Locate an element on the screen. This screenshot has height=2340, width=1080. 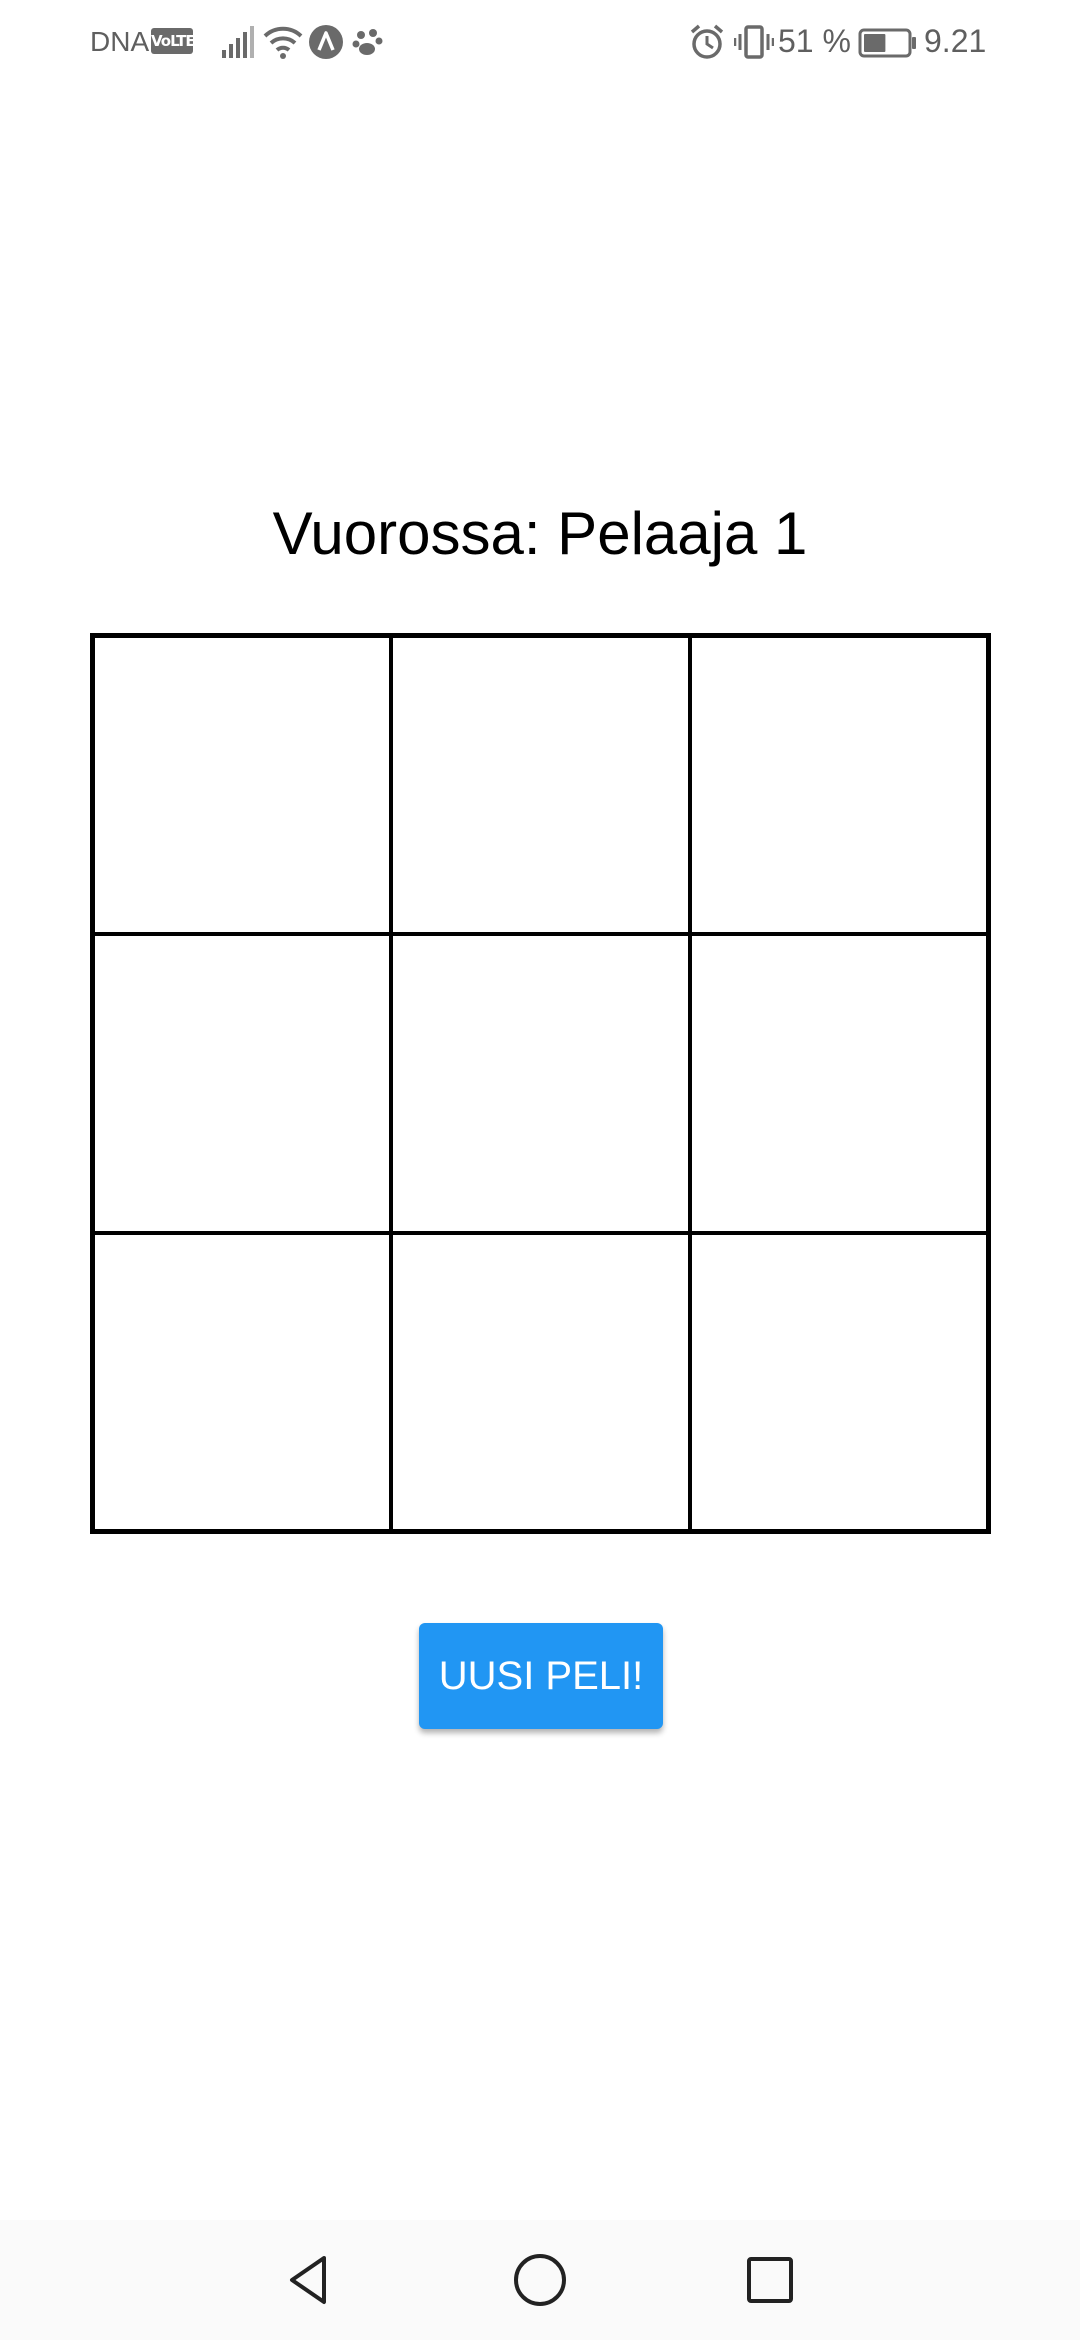
wifi-icon is located at coordinates (283, 42).